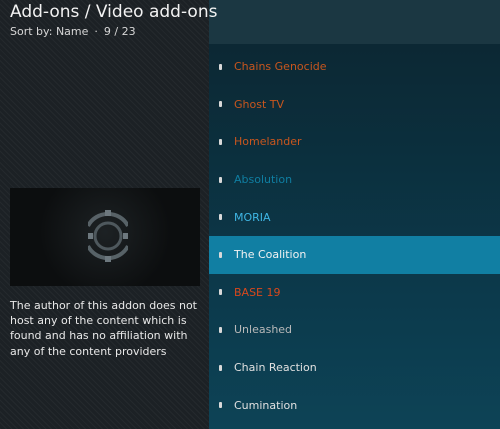  I want to click on addon-list-item: BASE 19, so click(354, 293).